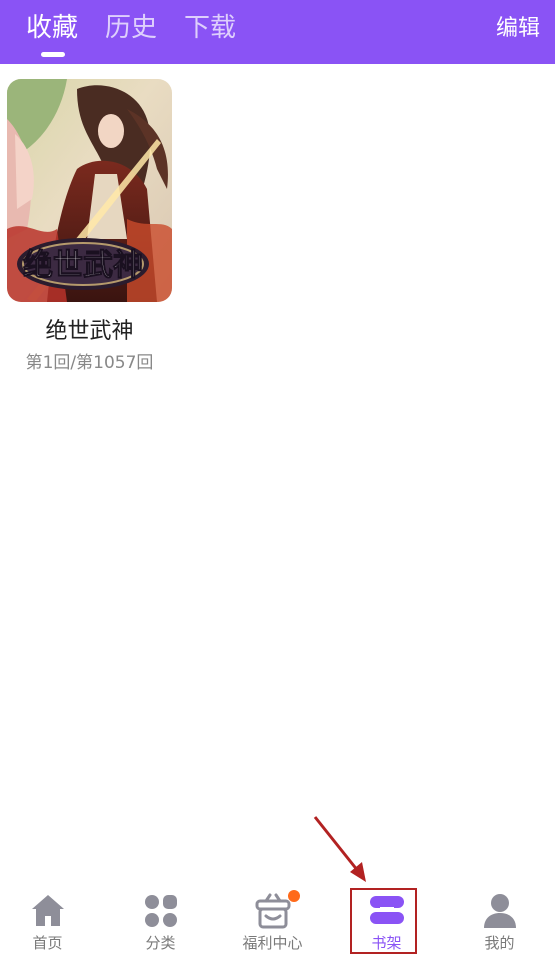 The height and width of the screenshot is (956, 555). What do you see at coordinates (500, 911) in the screenshot?
I see `profile-icon` at bounding box center [500, 911].